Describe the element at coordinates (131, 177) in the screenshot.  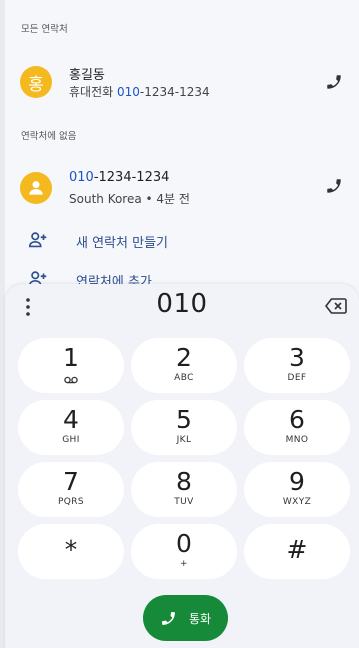
I see `number-rest: -1234-1234` at that location.